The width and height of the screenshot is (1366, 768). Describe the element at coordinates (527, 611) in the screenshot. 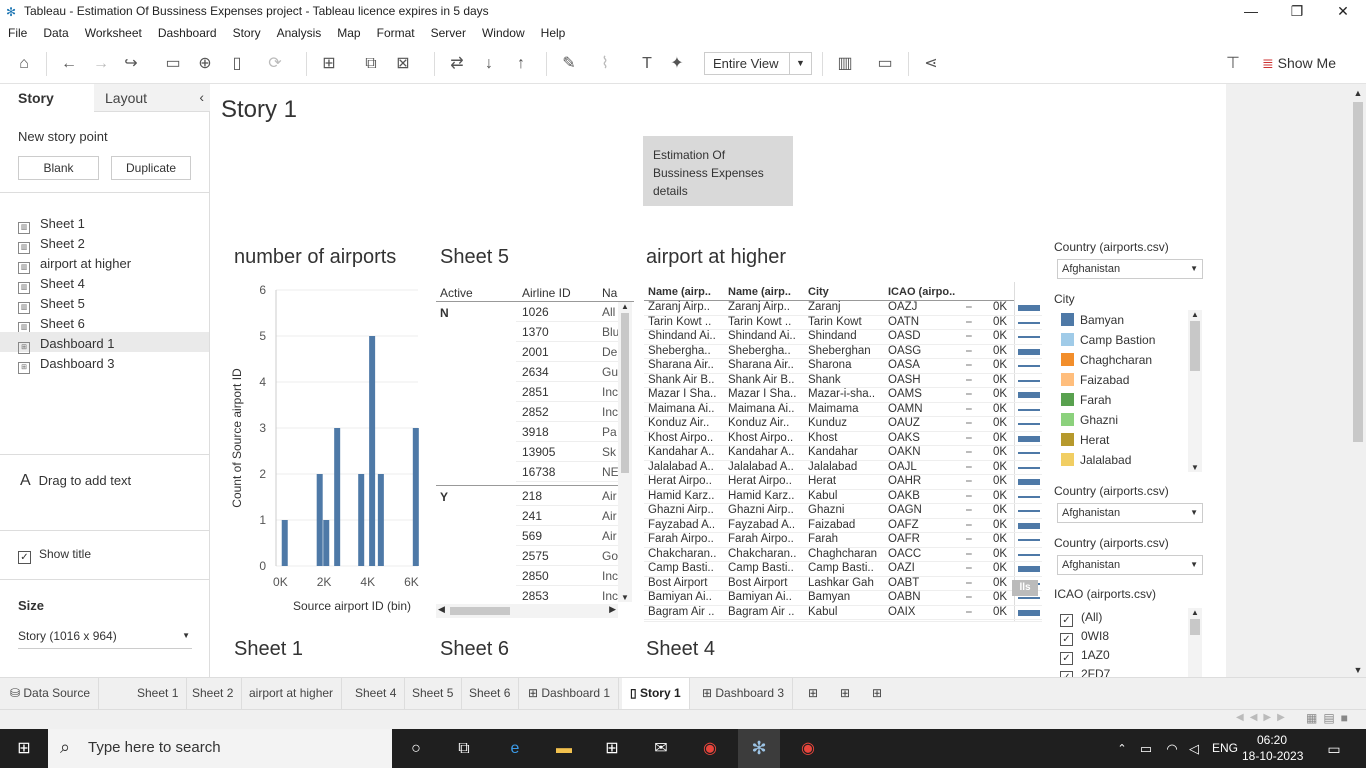

I see `sheet5-hscroll: ◀ ▶` at that location.